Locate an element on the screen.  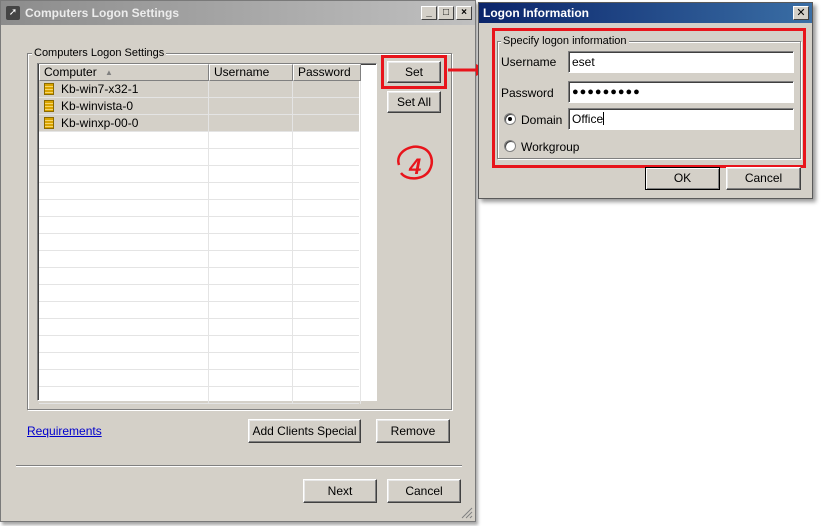
cell-computer: Kb-winxp-00-0 is located at coordinates (100, 123).